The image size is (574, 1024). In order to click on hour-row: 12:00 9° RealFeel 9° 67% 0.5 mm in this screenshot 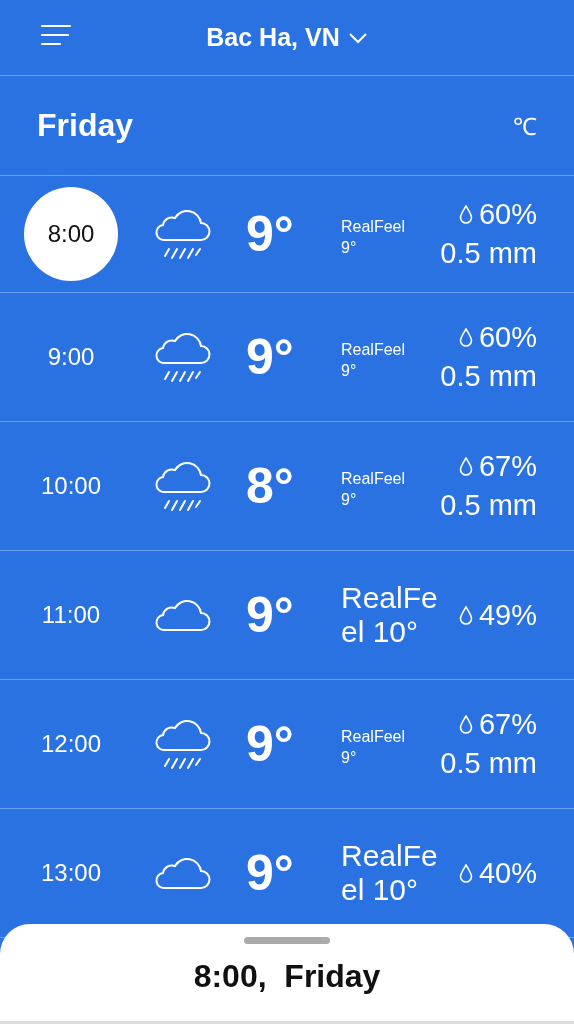, I will do `click(287, 744)`.